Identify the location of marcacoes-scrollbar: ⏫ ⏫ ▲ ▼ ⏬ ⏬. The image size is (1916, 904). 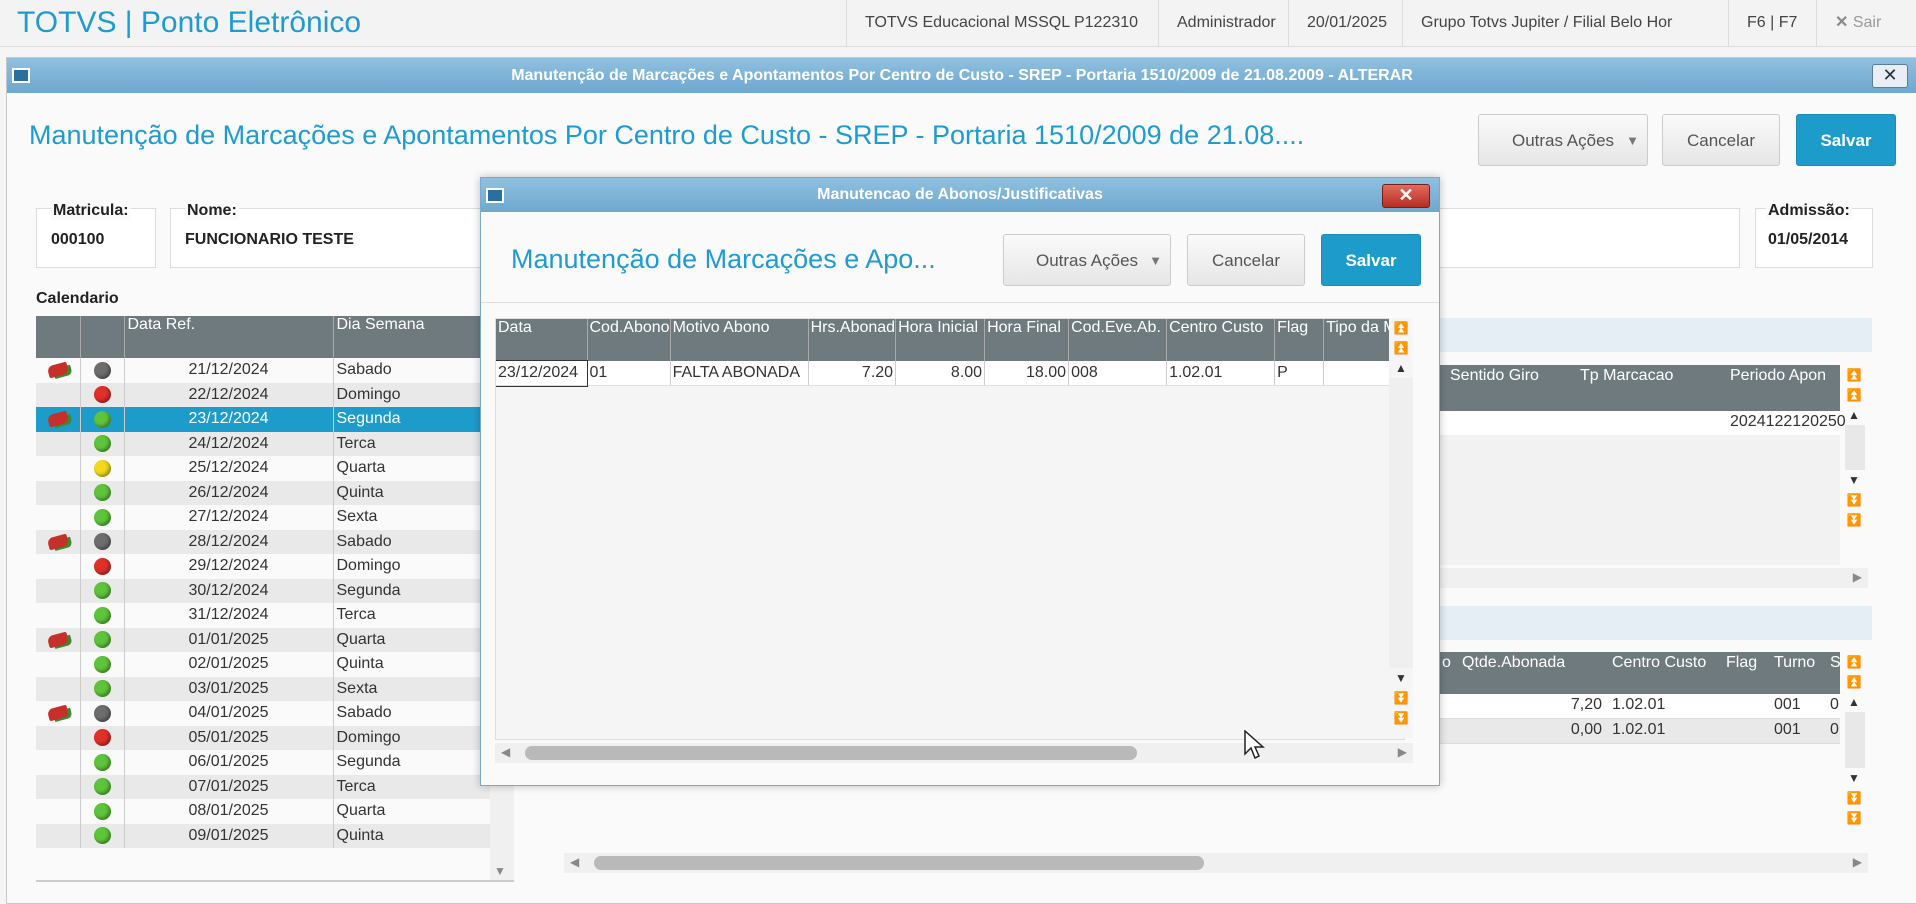
(1855, 465).